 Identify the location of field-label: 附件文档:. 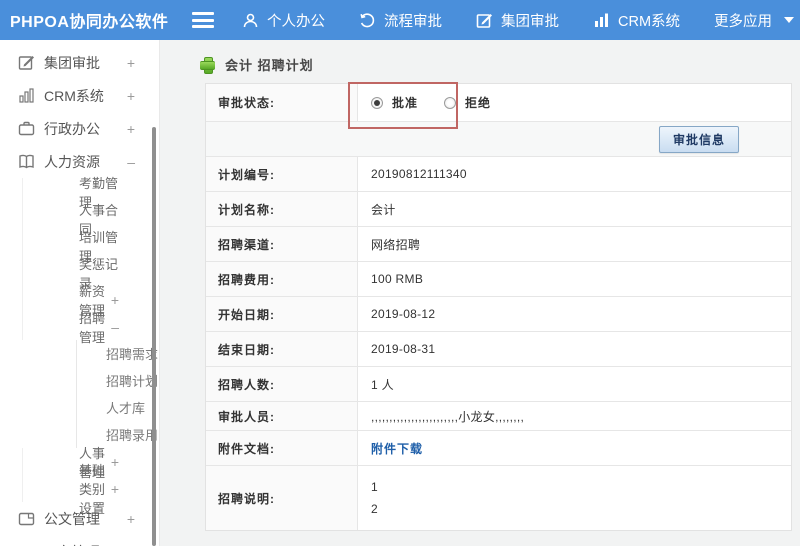
(282, 448).